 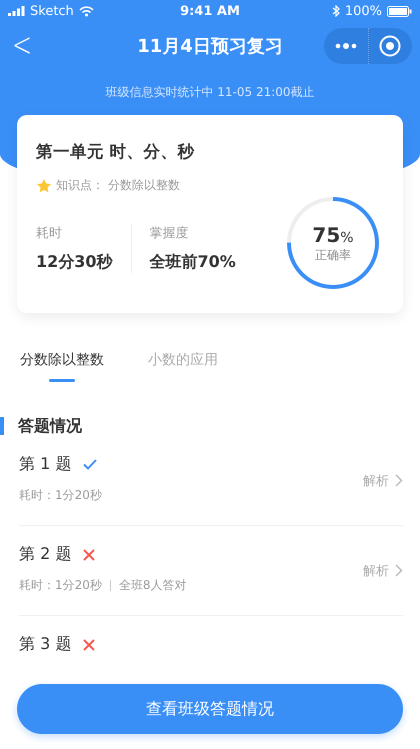 What do you see at coordinates (210, 46) in the screenshot?
I see `page-title: 11月4日预习复习` at bounding box center [210, 46].